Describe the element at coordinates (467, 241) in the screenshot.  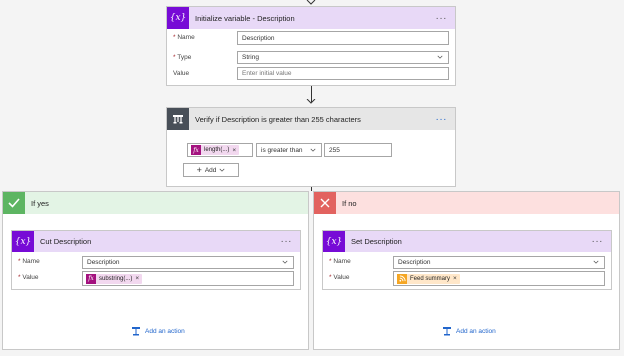
I see `set-description-header: {x} Set Description ···` at that location.